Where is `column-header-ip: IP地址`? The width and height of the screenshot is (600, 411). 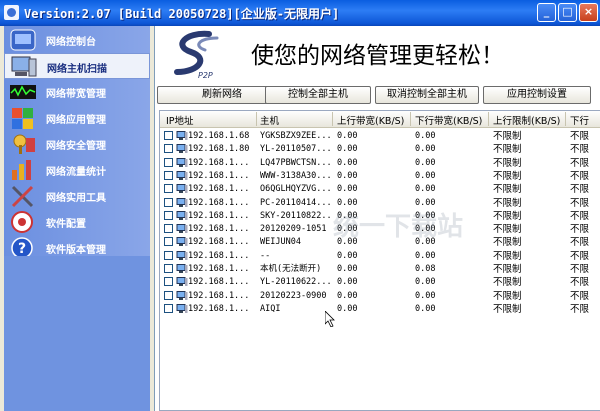
column-header-ip: IP地址 is located at coordinates (180, 120).